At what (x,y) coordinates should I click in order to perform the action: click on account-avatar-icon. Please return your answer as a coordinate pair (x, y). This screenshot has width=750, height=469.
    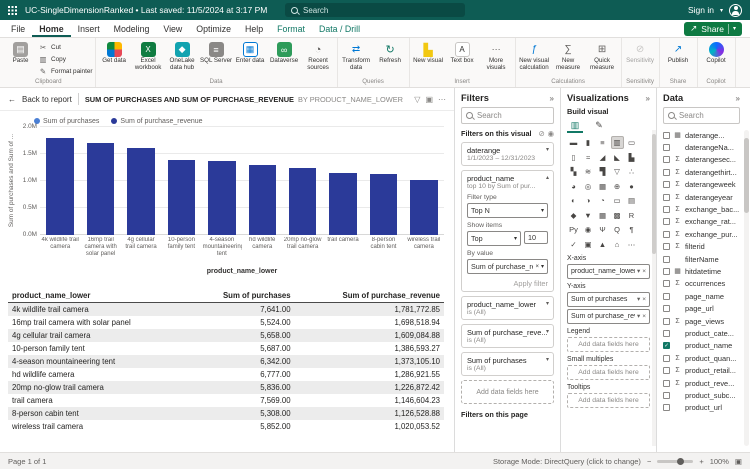
    Looking at the image, I should click on (735, 10).